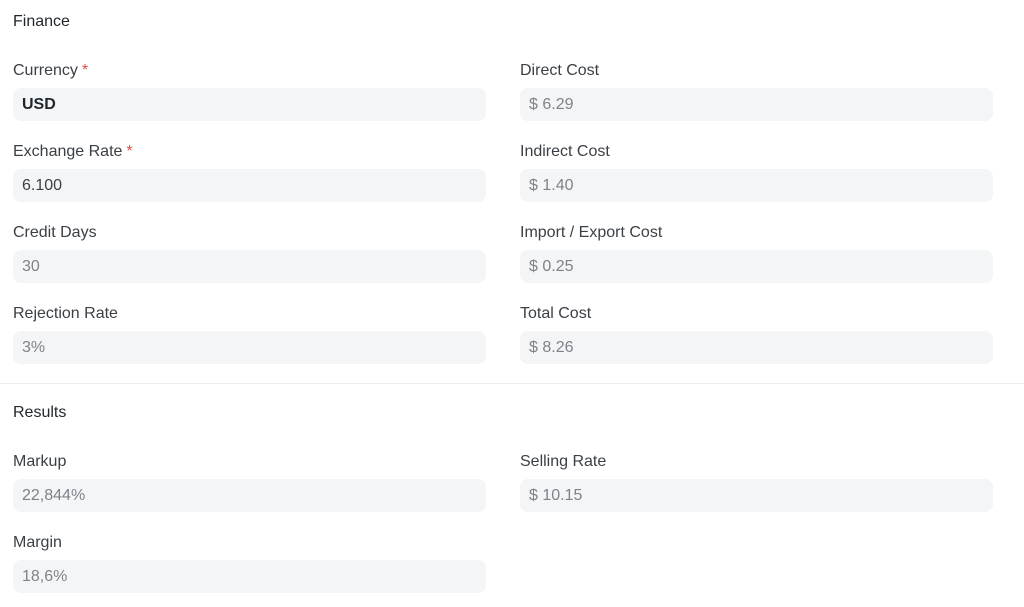  What do you see at coordinates (249, 185) in the screenshot?
I see `exchange-rate-input: 6.100` at bounding box center [249, 185].